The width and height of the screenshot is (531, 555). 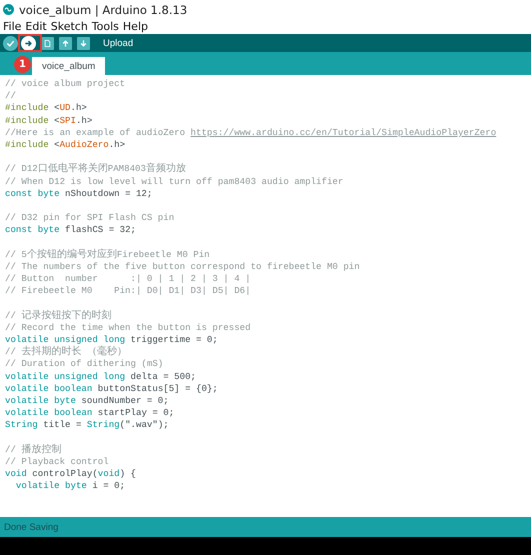 What do you see at coordinates (174, 182) in the screenshot?
I see `code-line: // When D12 is low level will turn off pam8403 audio amplifier` at bounding box center [174, 182].